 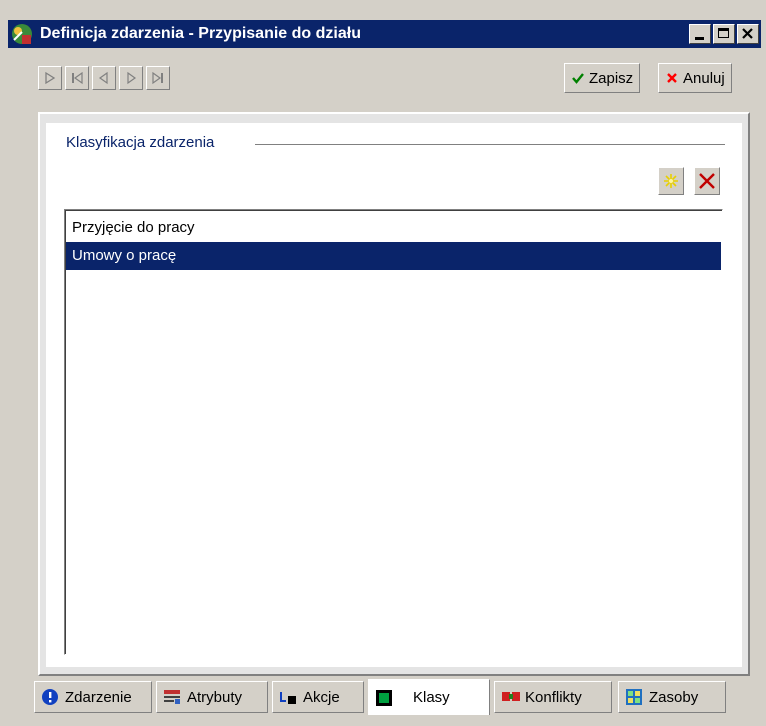 I want to click on section-label: Klasyfikacja zdarzenia, so click(x=143, y=142).